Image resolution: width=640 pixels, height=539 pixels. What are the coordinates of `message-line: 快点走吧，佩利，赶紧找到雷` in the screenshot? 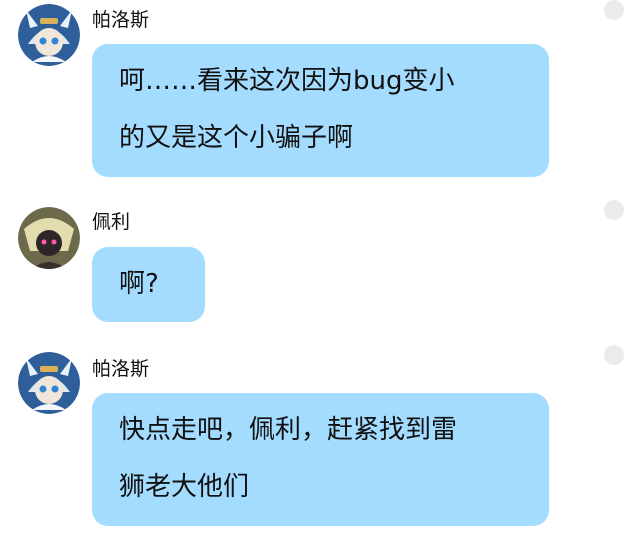 It's located at (288, 430).